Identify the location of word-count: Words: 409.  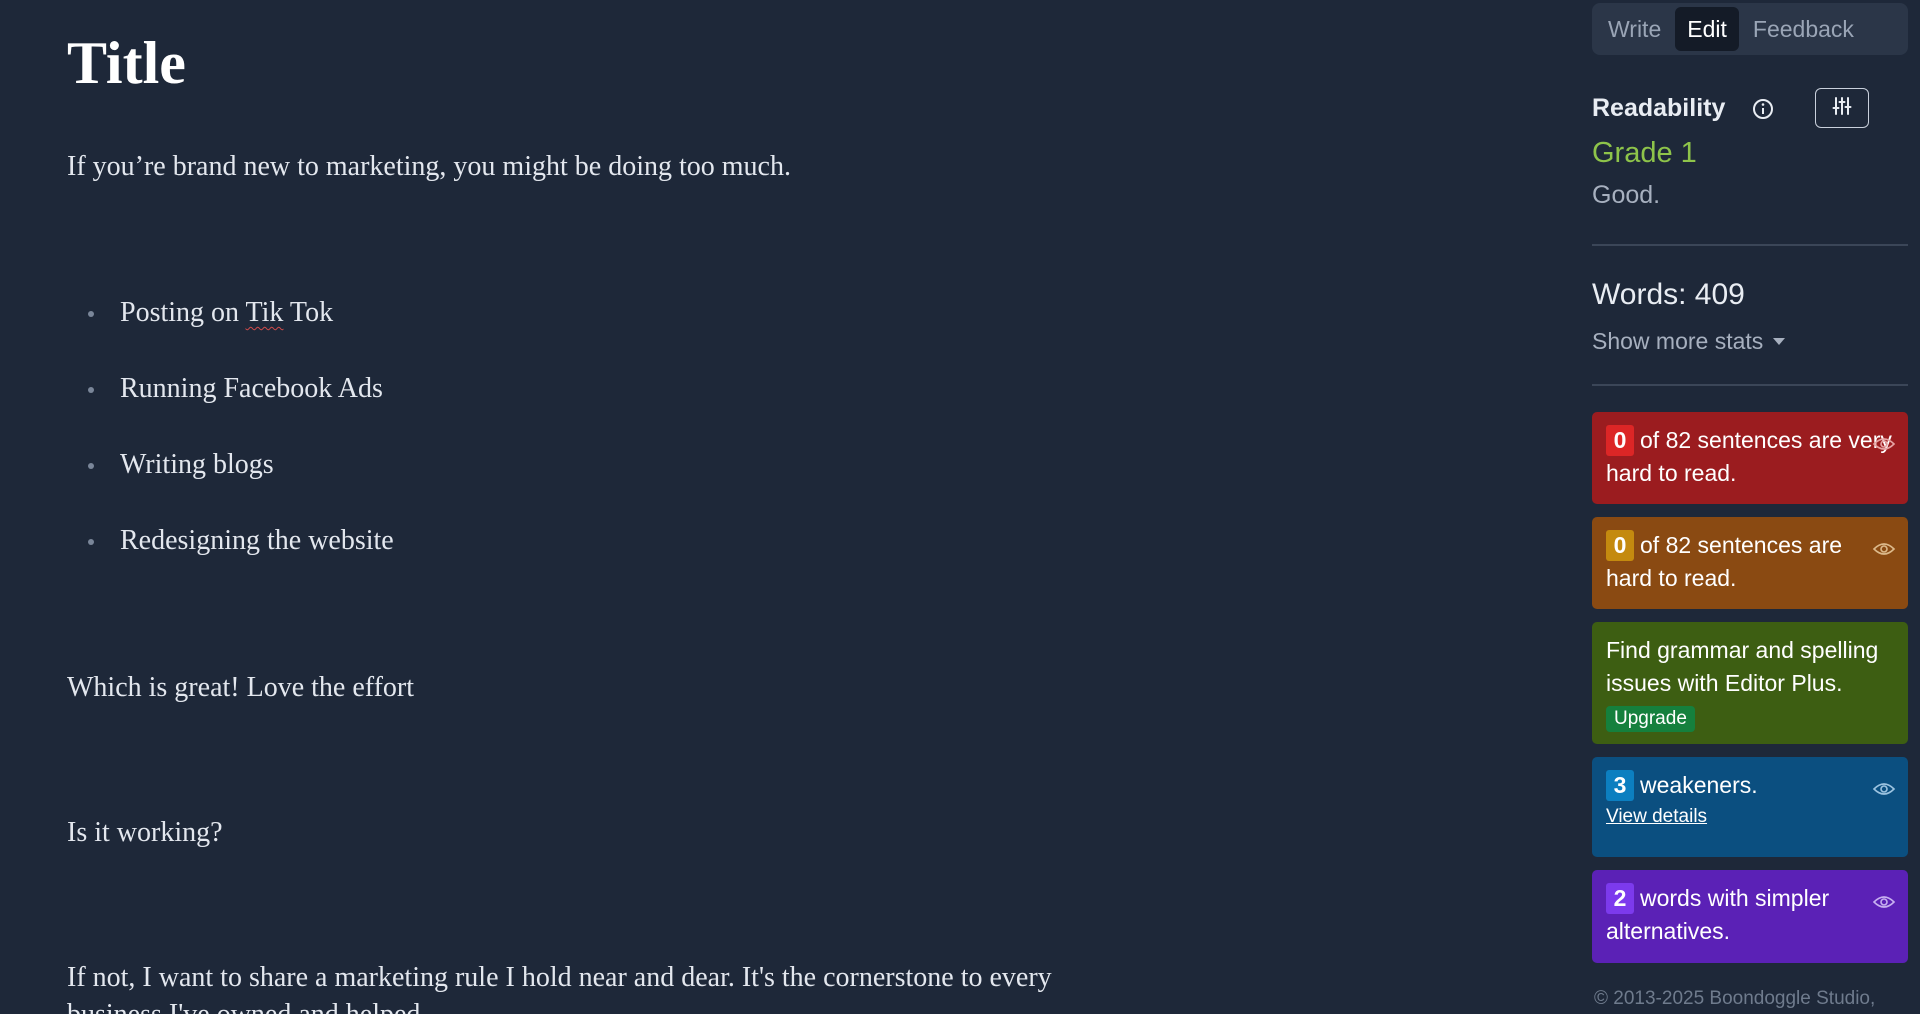
(1668, 294).